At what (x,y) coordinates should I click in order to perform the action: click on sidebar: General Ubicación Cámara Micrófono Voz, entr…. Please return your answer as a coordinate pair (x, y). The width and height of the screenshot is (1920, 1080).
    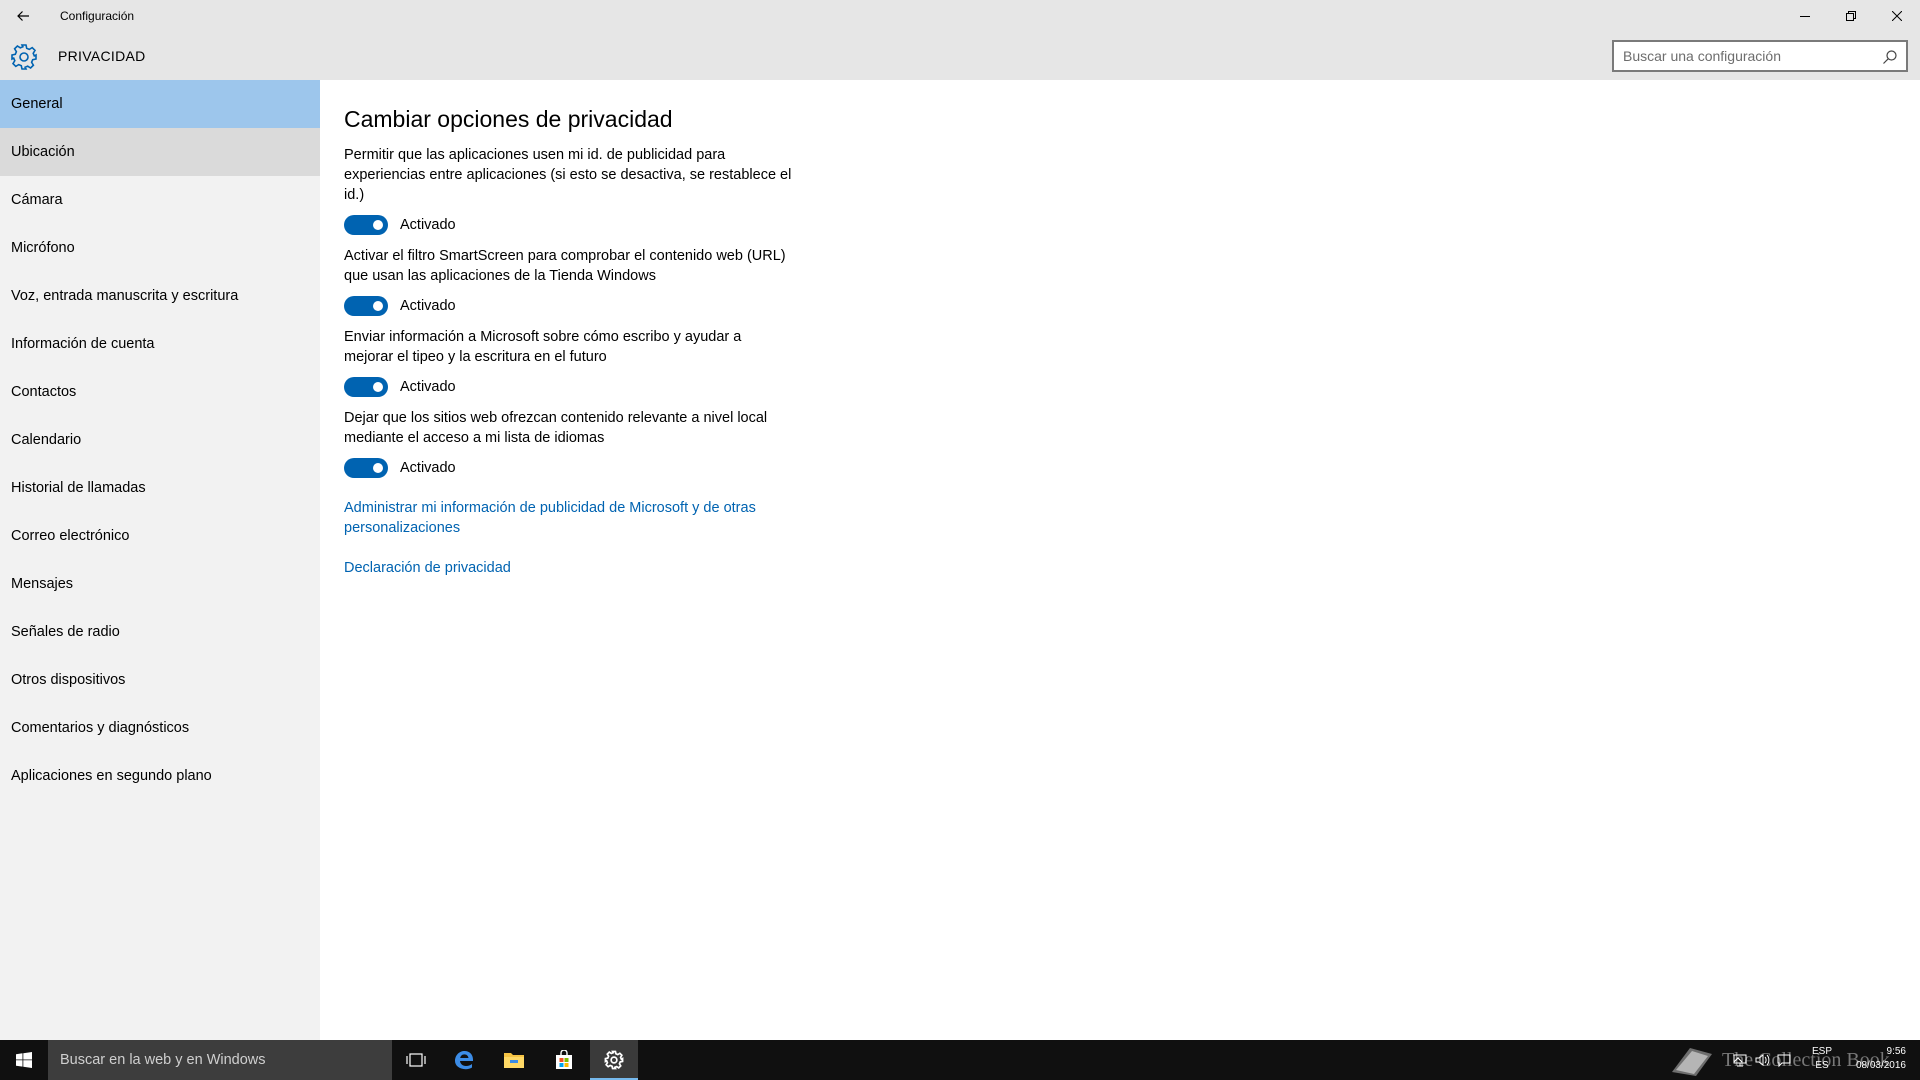
    Looking at the image, I should click on (160, 560).